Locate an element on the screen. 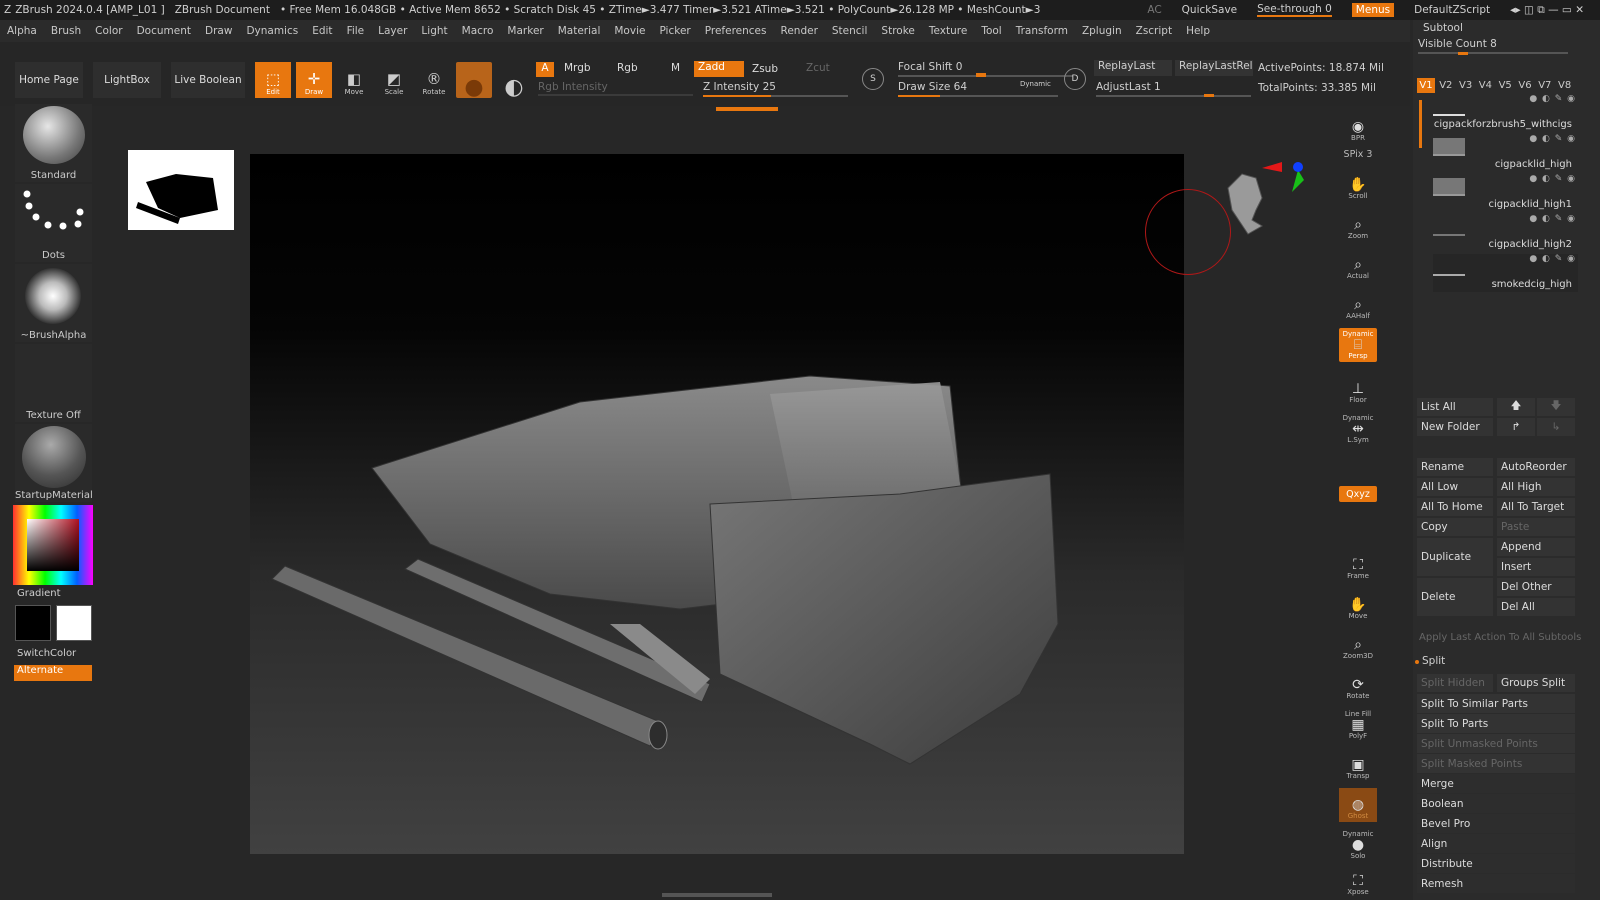 The image size is (1600, 900). subtool-tab-v5: V5 is located at coordinates (1505, 85).